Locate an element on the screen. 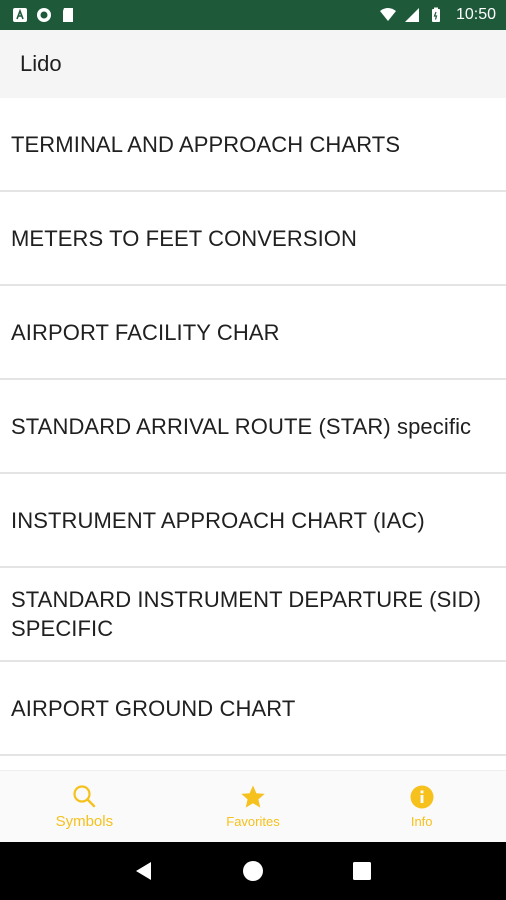 The width and height of the screenshot is (506, 900). nav-item-info: Info is located at coordinates (421, 806).